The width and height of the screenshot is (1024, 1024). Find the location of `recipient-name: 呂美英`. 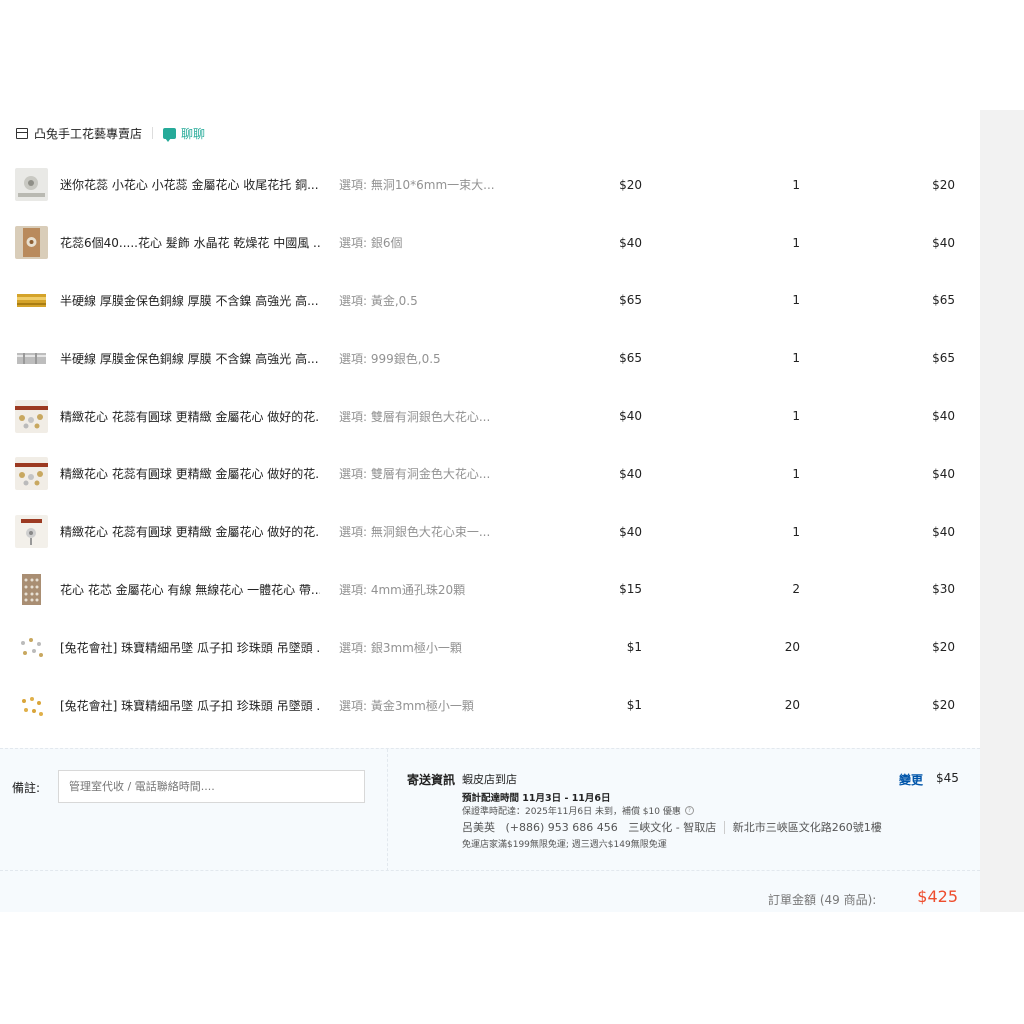

recipient-name: 呂美英 is located at coordinates (478, 827).